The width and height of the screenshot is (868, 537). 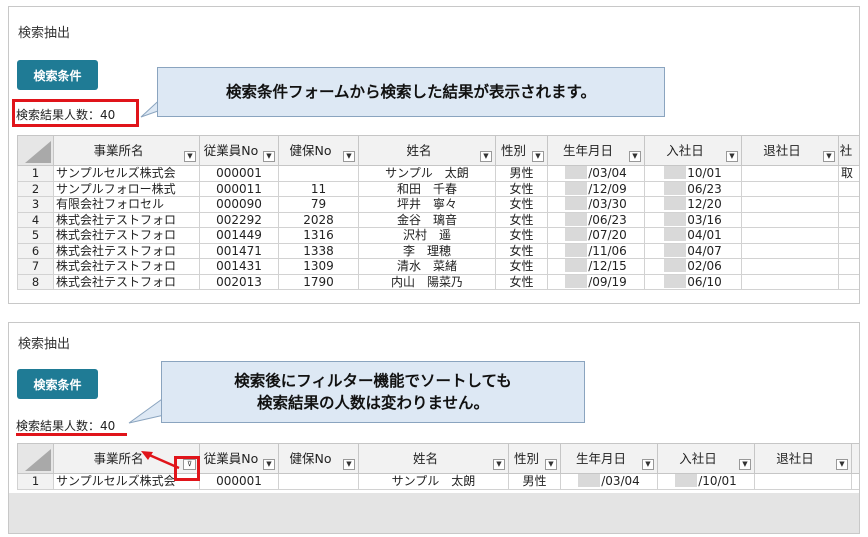 I want to click on callout-box: 検索後にフィルター機能でソートしても 検索結果の人数は変わりません。, so click(x=373, y=392).